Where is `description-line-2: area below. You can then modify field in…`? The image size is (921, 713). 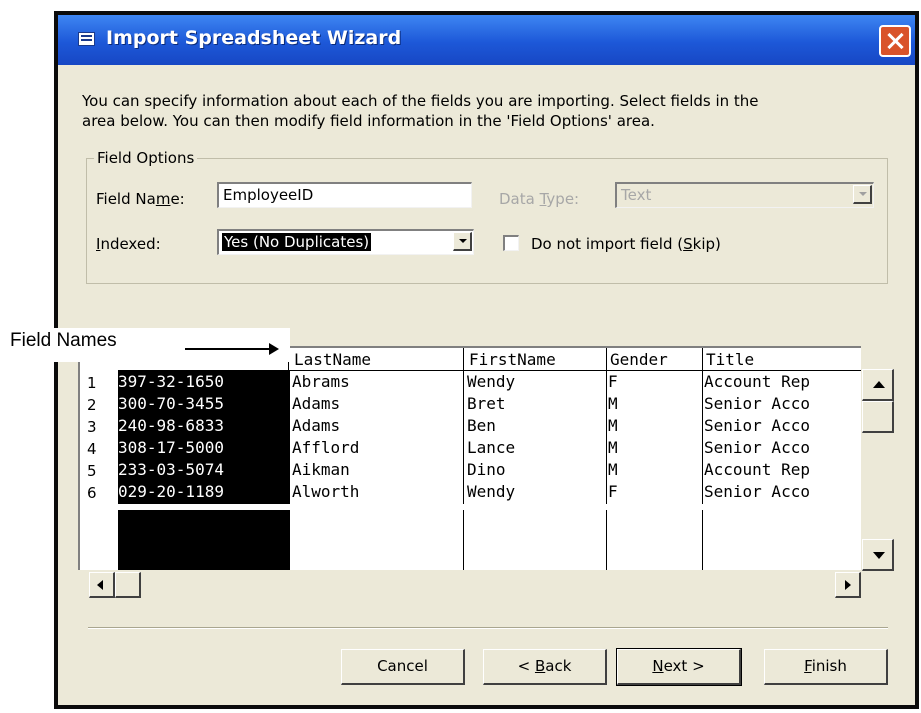
description-line-2: area below. You can then modify field in… is located at coordinates (368, 121).